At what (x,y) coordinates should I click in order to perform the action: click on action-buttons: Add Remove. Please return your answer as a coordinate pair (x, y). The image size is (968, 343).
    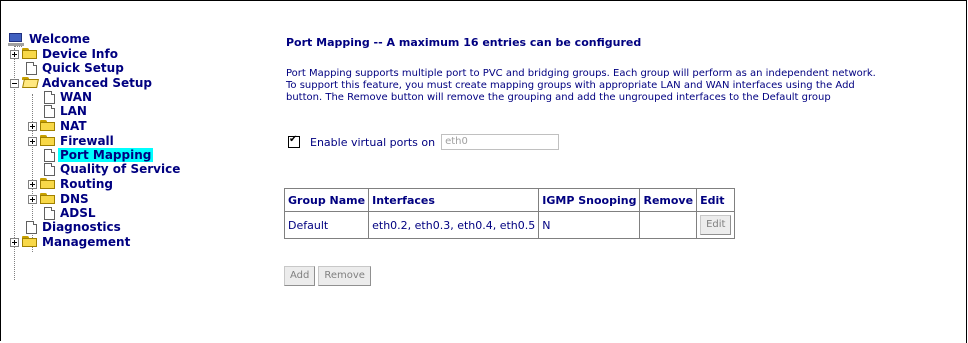
    Looking at the image, I should click on (327, 276).